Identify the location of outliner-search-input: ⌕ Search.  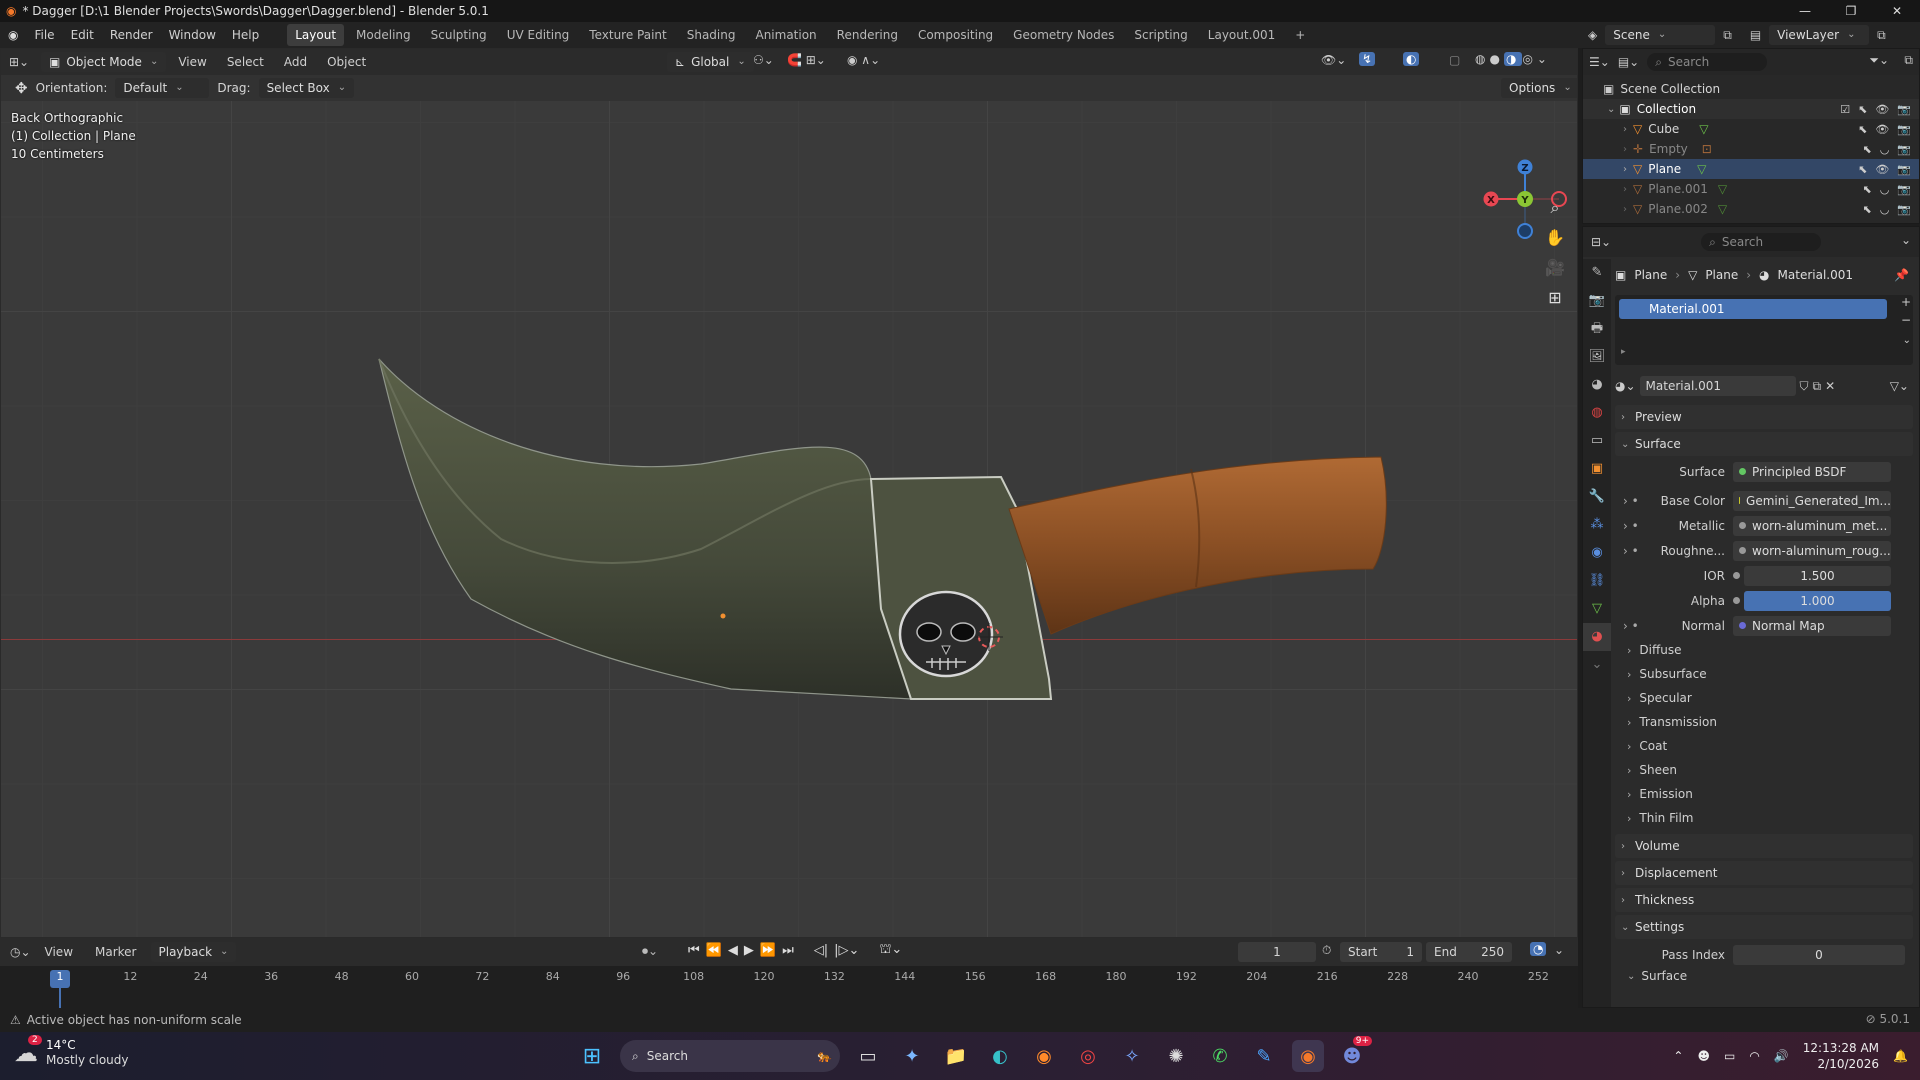
(1707, 62).